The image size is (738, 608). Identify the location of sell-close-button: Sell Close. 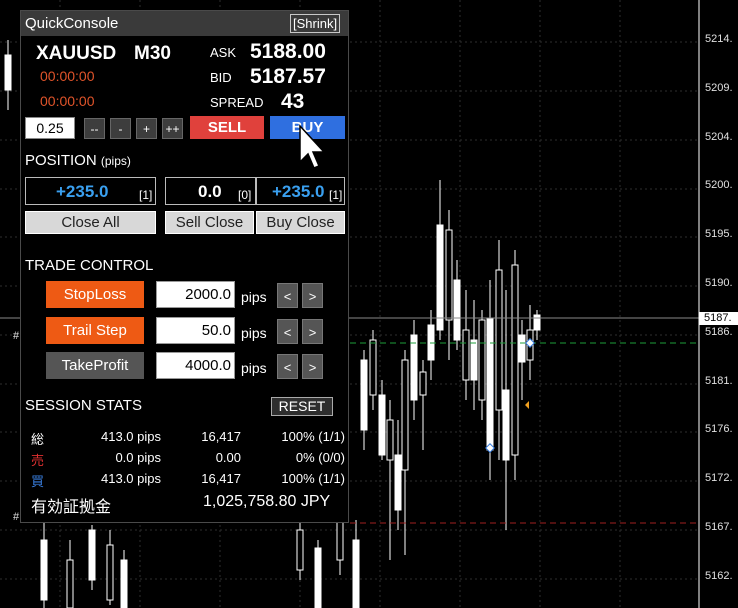
(209, 222).